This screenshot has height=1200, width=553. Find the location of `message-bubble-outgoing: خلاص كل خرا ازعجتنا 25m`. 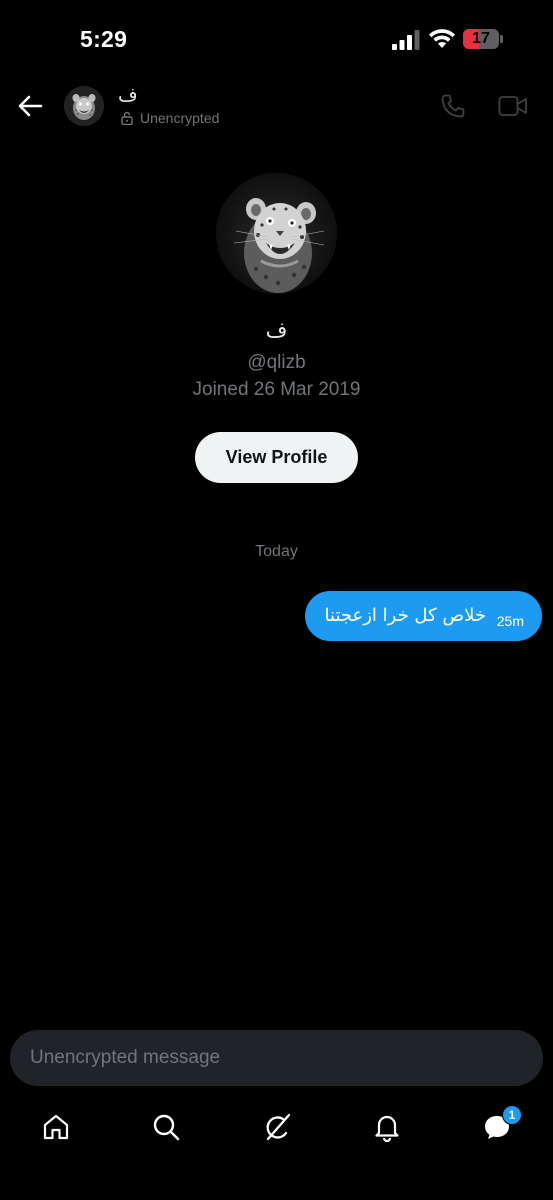

message-bubble-outgoing: خلاص كل خرا ازعجتنا 25m is located at coordinates (423, 616).